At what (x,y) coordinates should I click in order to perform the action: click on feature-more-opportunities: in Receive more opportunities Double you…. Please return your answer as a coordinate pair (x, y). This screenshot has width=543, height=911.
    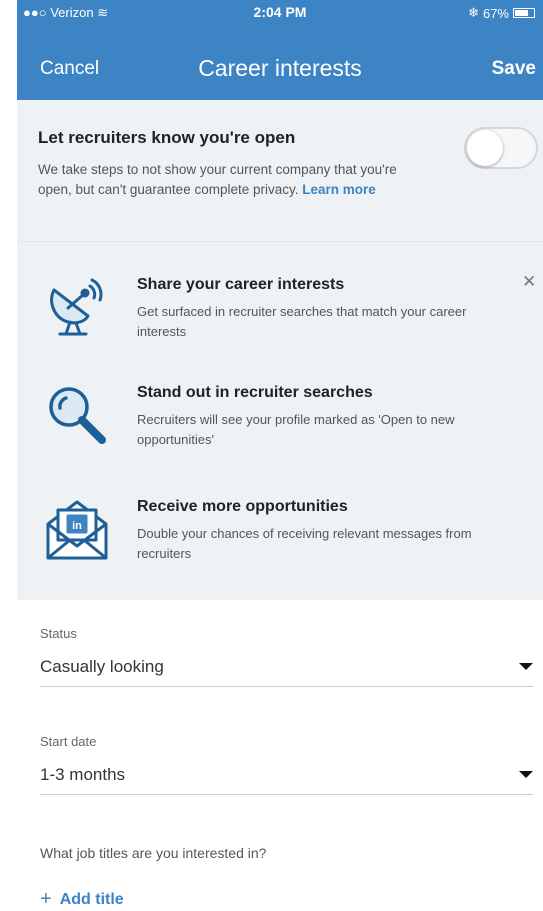
    Looking at the image, I should click on (280, 551).